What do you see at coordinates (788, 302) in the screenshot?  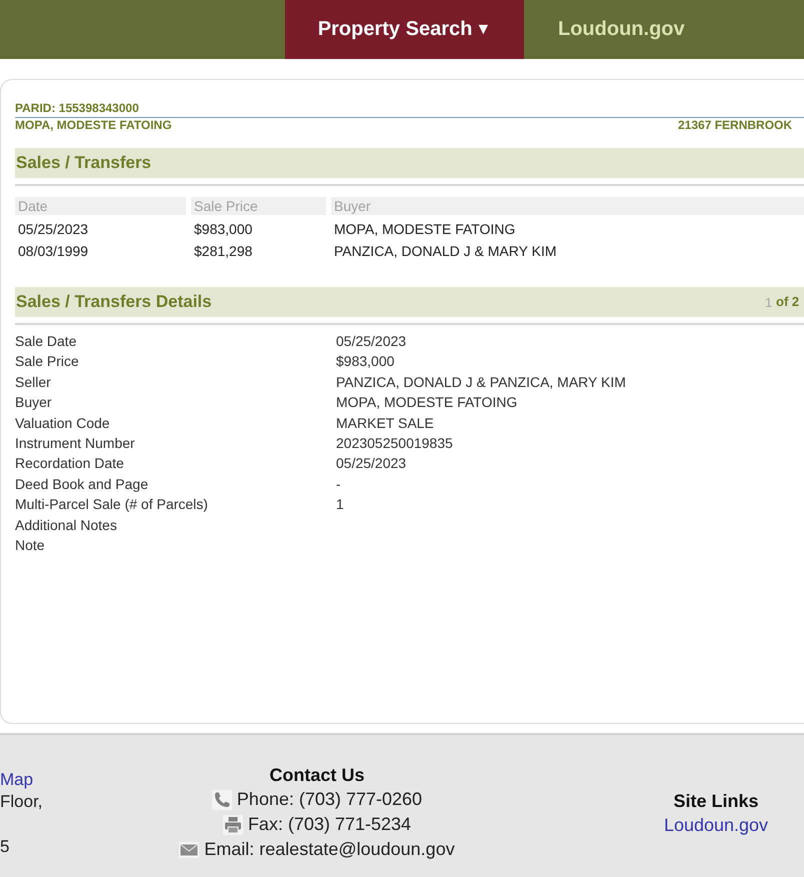 I see `page-count-label: of 2` at bounding box center [788, 302].